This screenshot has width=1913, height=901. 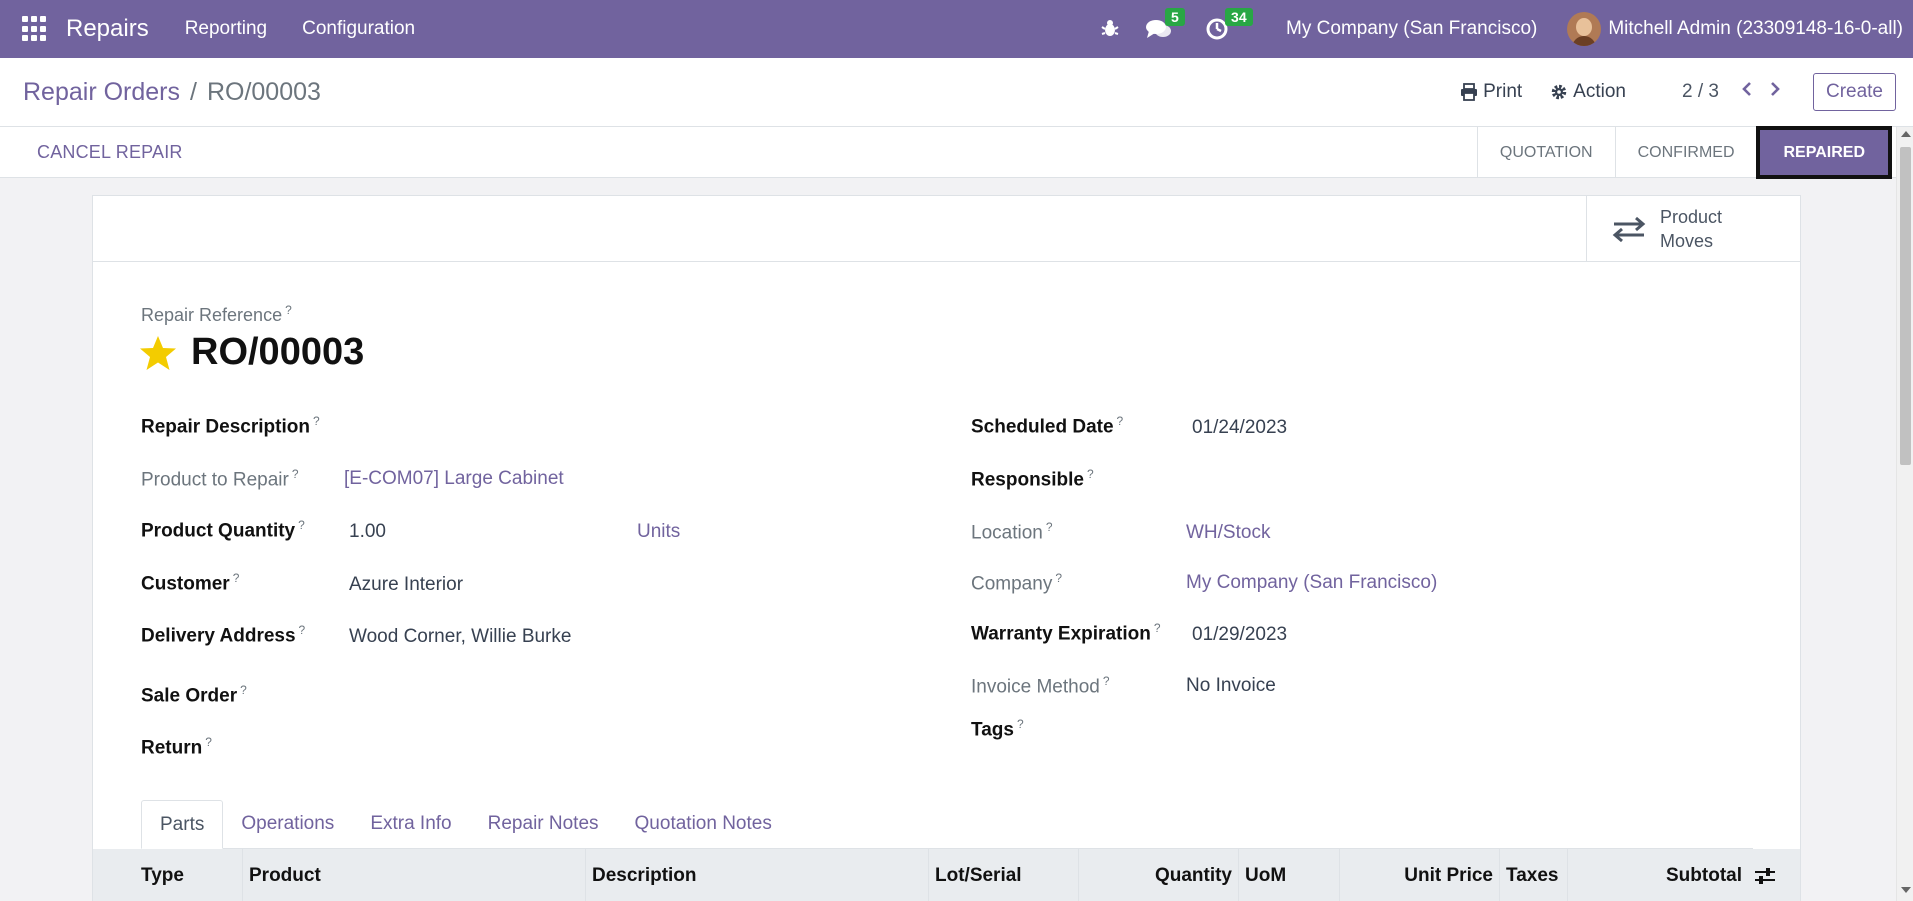 What do you see at coordinates (216, 314) in the screenshot?
I see `repair-reference-label: Repair Reference?` at bounding box center [216, 314].